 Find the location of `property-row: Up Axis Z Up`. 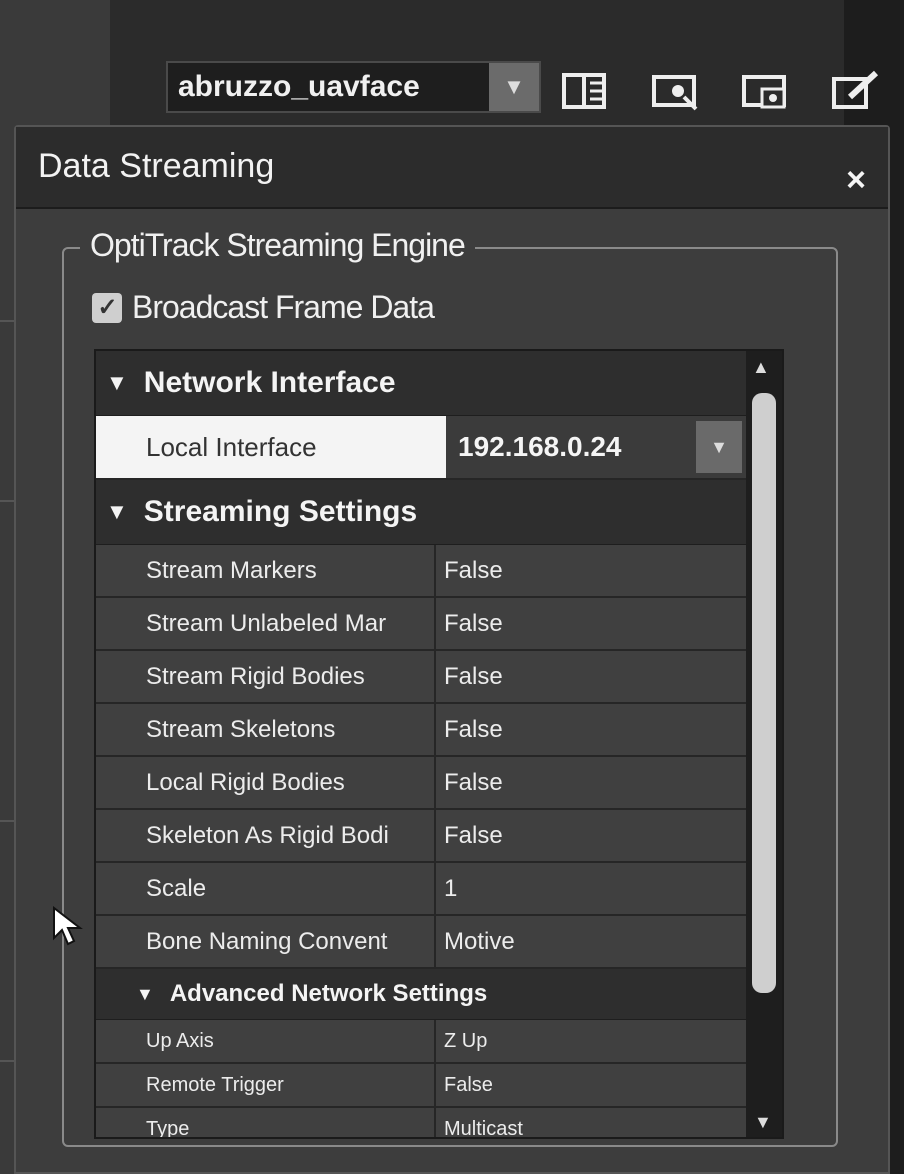

property-row: Up Axis Z Up is located at coordinates (421, 1042).